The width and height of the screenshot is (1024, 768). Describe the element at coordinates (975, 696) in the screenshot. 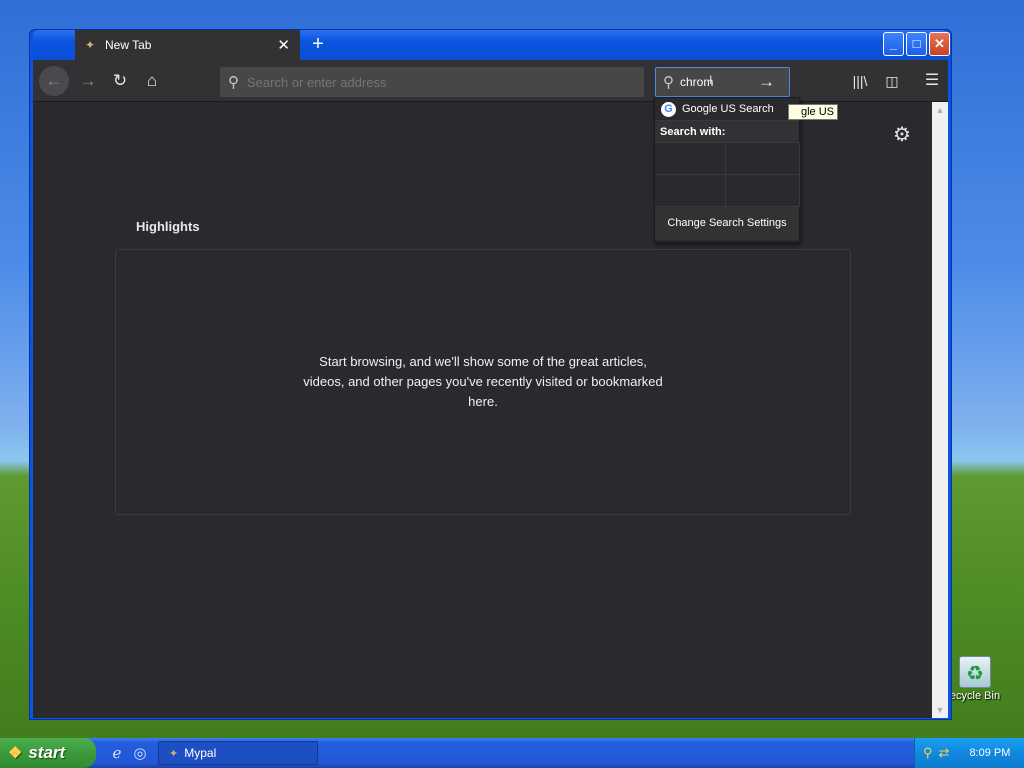

I see `recycle-bin-label: ecycle Bin` at that location.